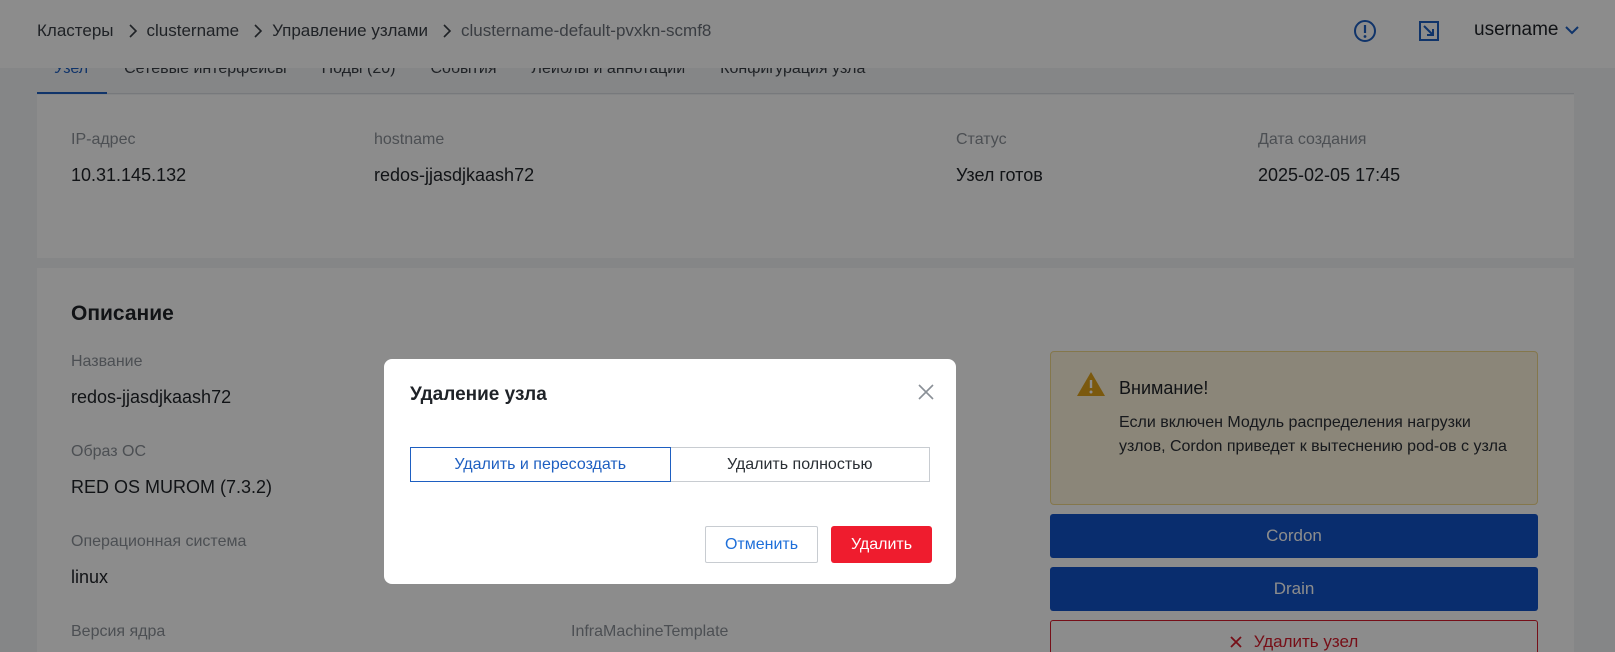 The width and height of the screenshot is (1615, 652). Describe the element at coordinates (540, 464) in the screenshot. I see `option-delete-recreate: Удалить и пересоздать` at that location.